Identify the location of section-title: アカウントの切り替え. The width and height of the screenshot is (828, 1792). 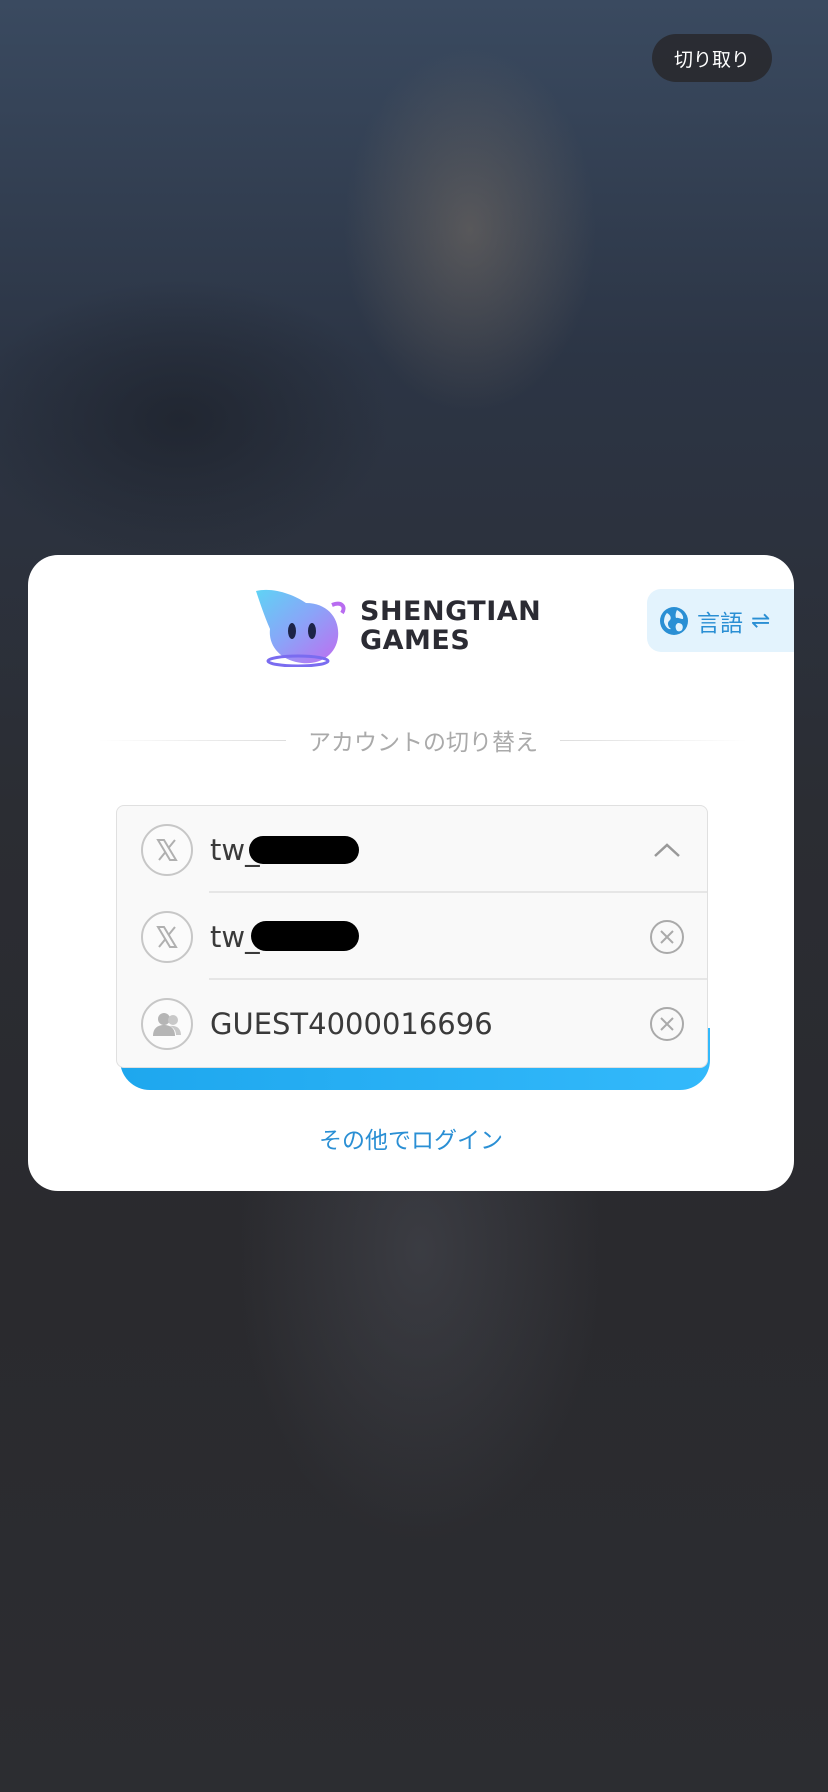
(423, 743).